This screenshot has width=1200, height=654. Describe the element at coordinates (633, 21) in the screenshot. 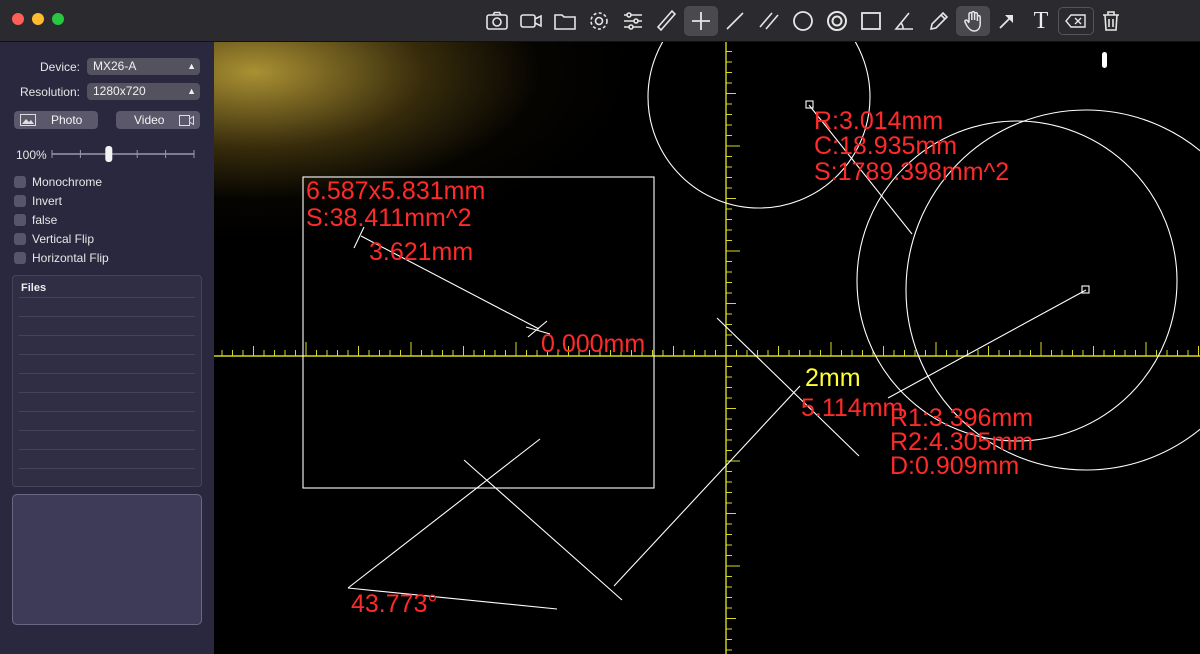

I see `sliders-icon` at that location.